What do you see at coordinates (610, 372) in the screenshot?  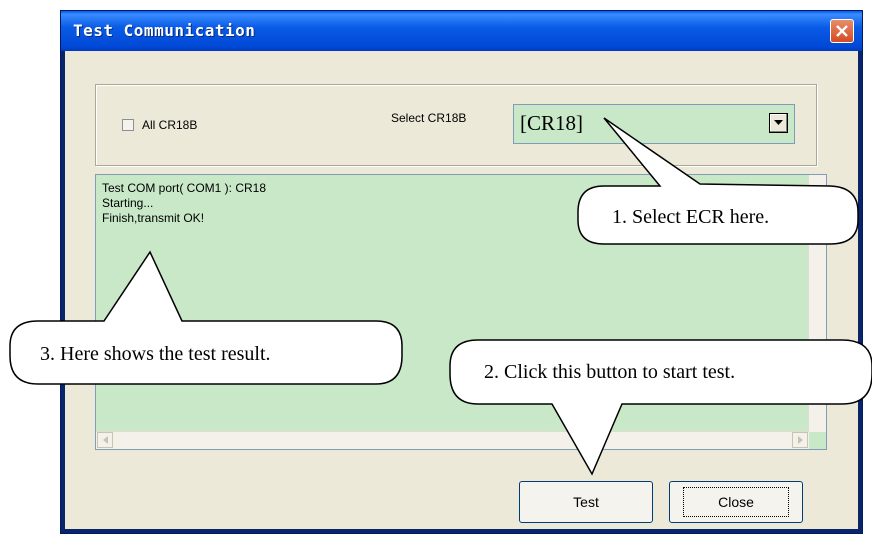 I see `callout-test-text: 2. Click this button to start test.` at bounding box center [610, 372].